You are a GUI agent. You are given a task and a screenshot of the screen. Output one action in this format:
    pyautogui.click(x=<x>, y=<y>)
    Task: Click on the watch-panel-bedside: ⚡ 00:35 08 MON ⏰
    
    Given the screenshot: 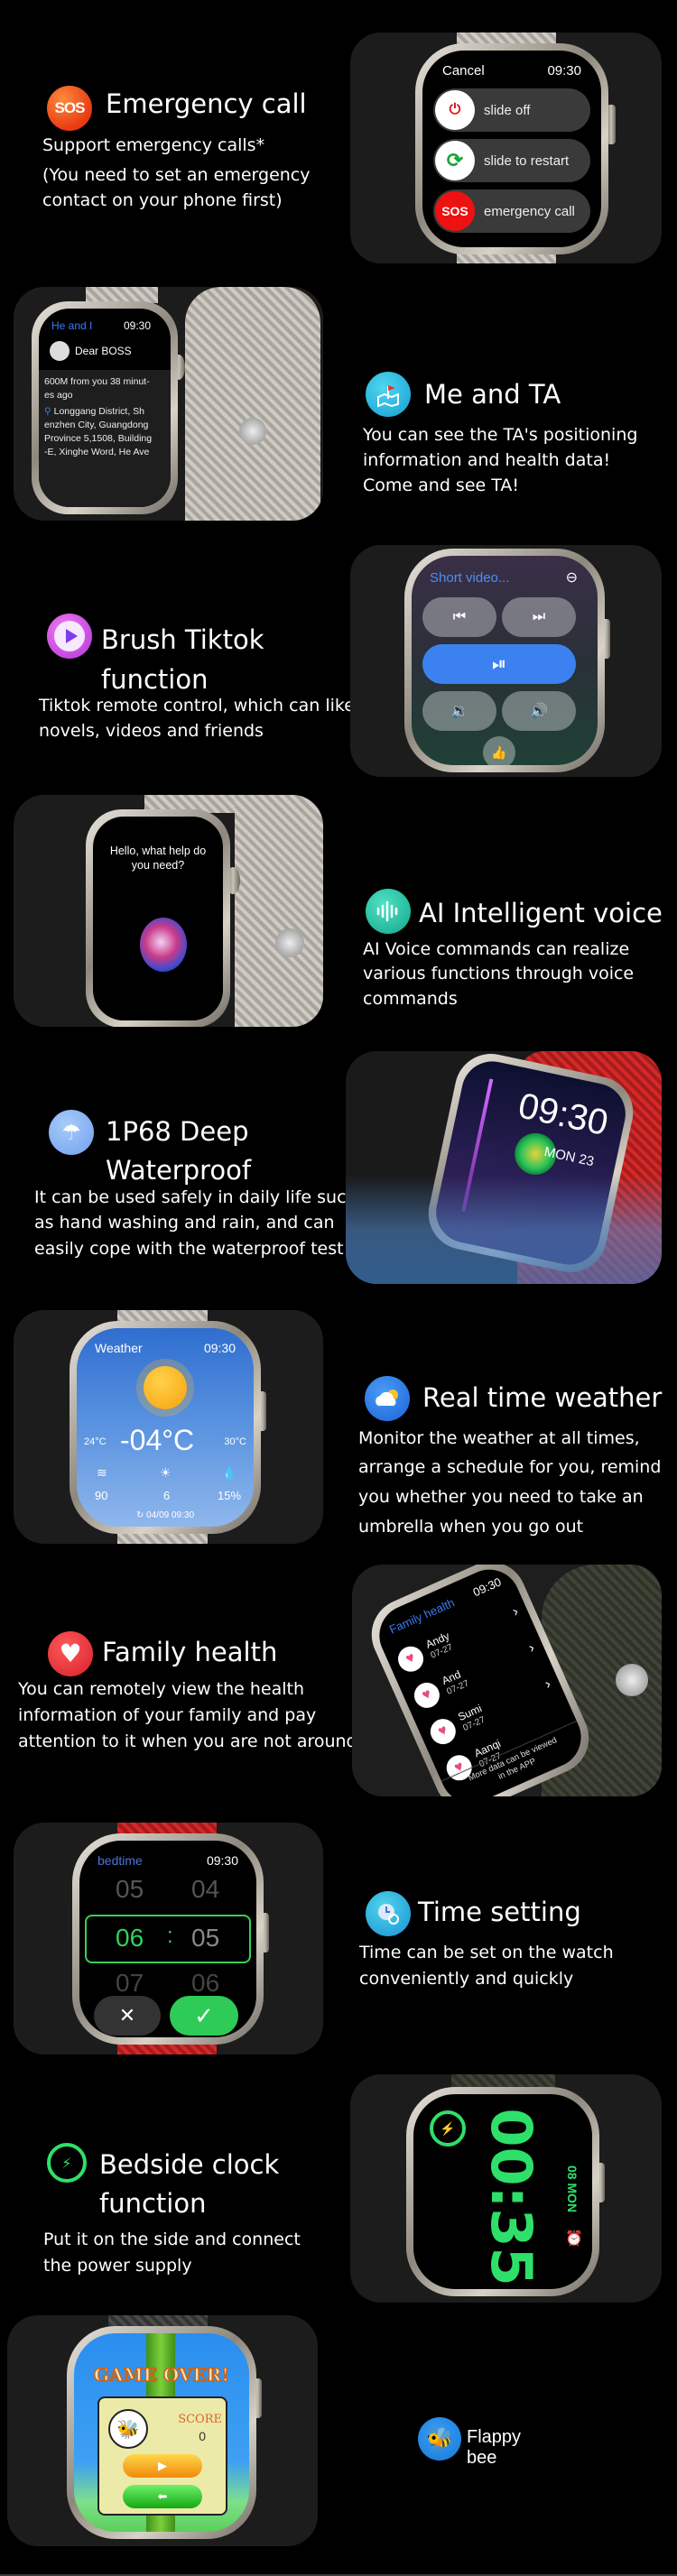 What is the action you would take?
    pyautogui.click(x=506, y=2188)
    